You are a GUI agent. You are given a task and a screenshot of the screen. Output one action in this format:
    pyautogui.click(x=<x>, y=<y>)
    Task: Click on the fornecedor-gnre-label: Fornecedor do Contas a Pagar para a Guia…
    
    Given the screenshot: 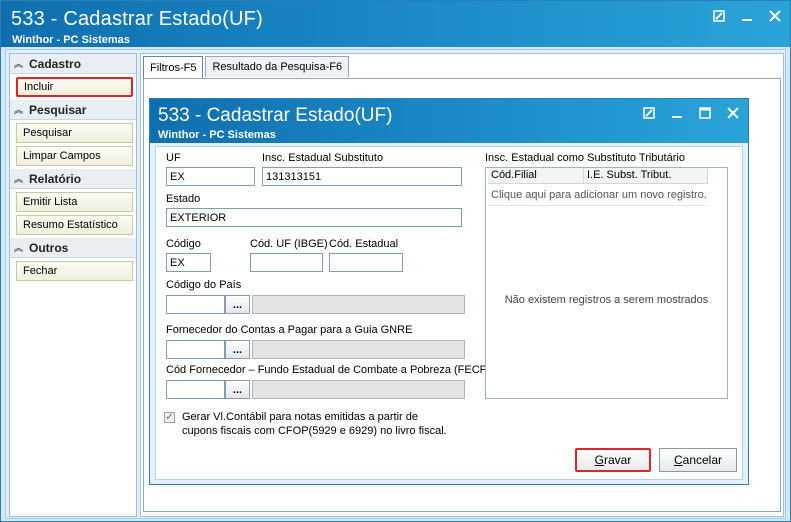 What is the action you would take?
    pyautogui.click(x=289, y=330)
    